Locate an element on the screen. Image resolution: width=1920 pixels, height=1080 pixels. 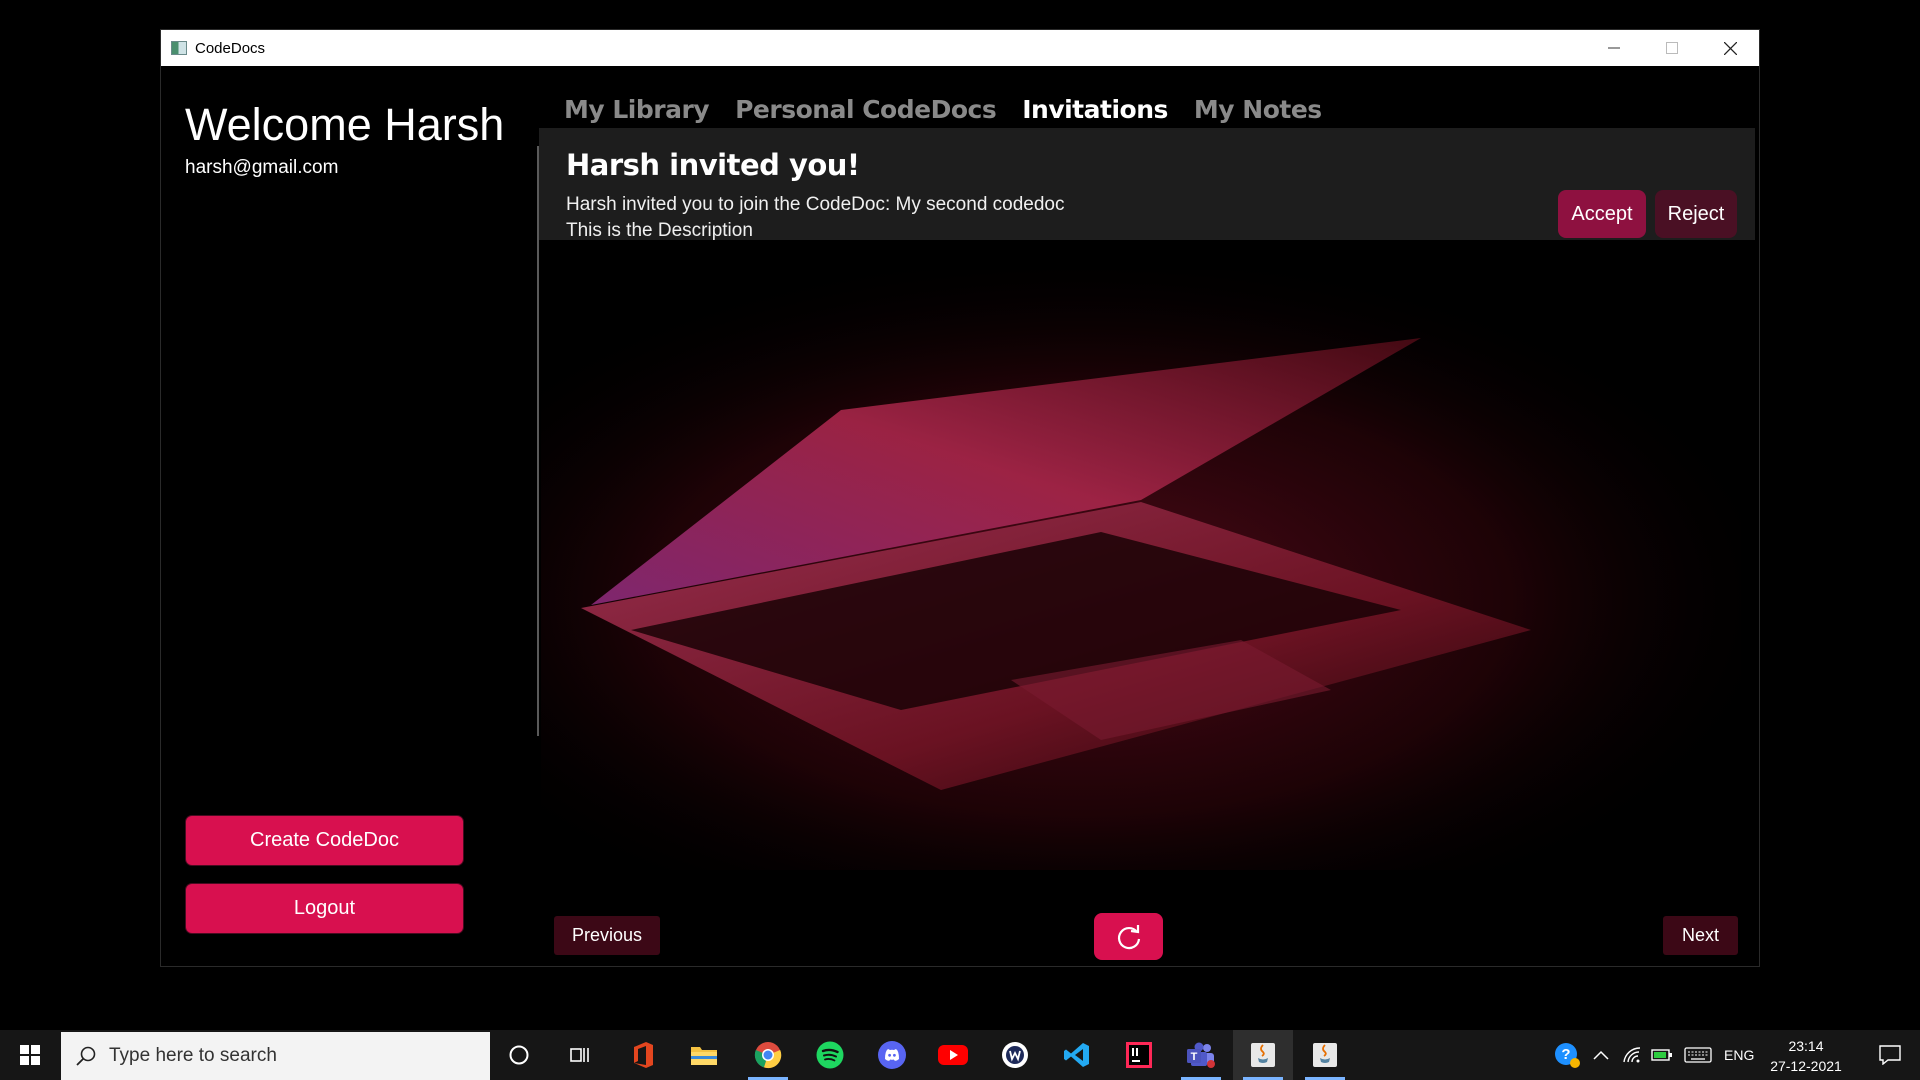
refresh-icon is located at coordinates (1128, 936).